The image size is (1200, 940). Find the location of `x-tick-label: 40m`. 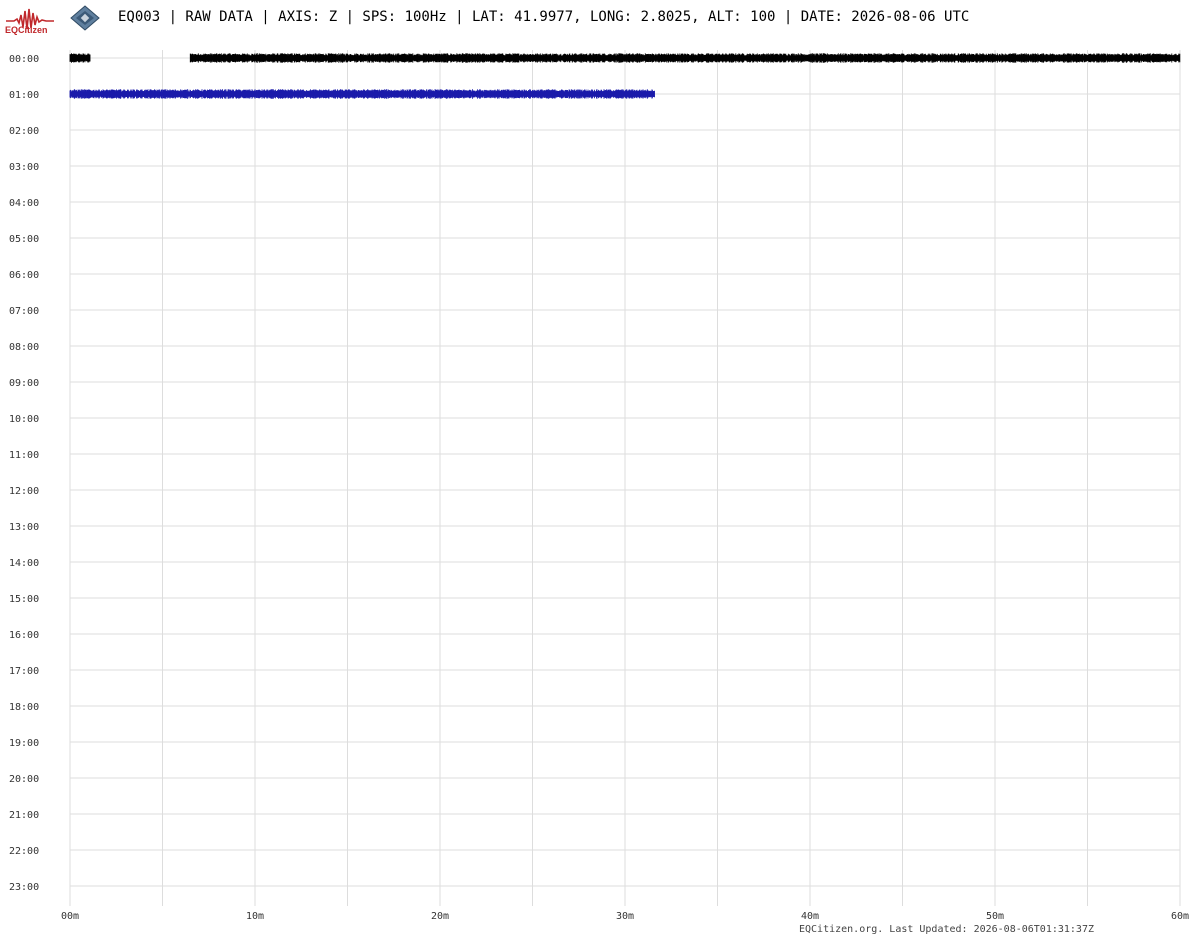

x-tick-label: 40m is located at coordinates (810, 916).